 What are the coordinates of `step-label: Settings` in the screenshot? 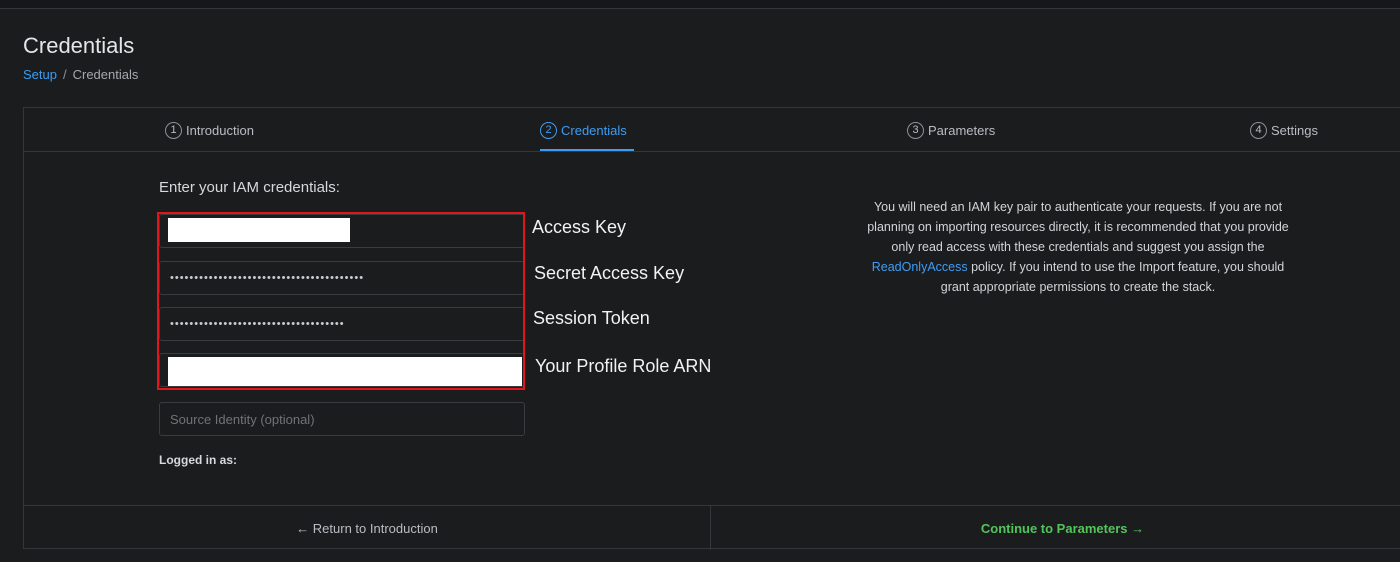 It's located at (1294, 130).